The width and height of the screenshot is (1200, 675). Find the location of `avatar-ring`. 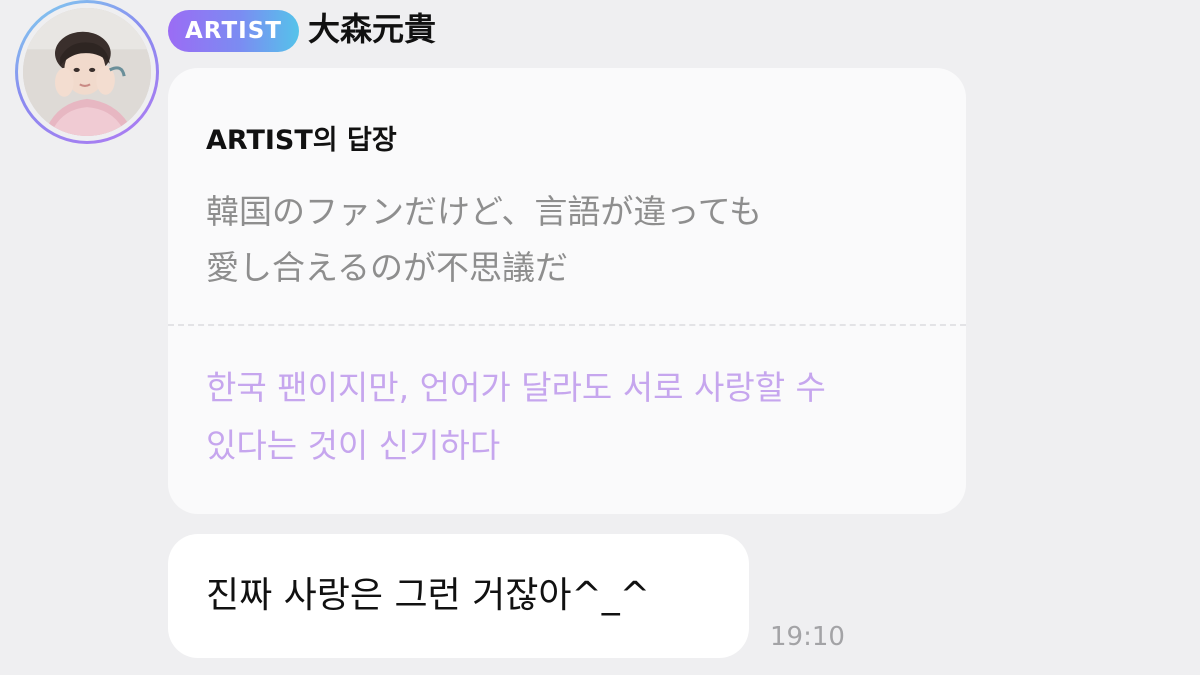

avatar-ring is located at coordinates (87, 72).